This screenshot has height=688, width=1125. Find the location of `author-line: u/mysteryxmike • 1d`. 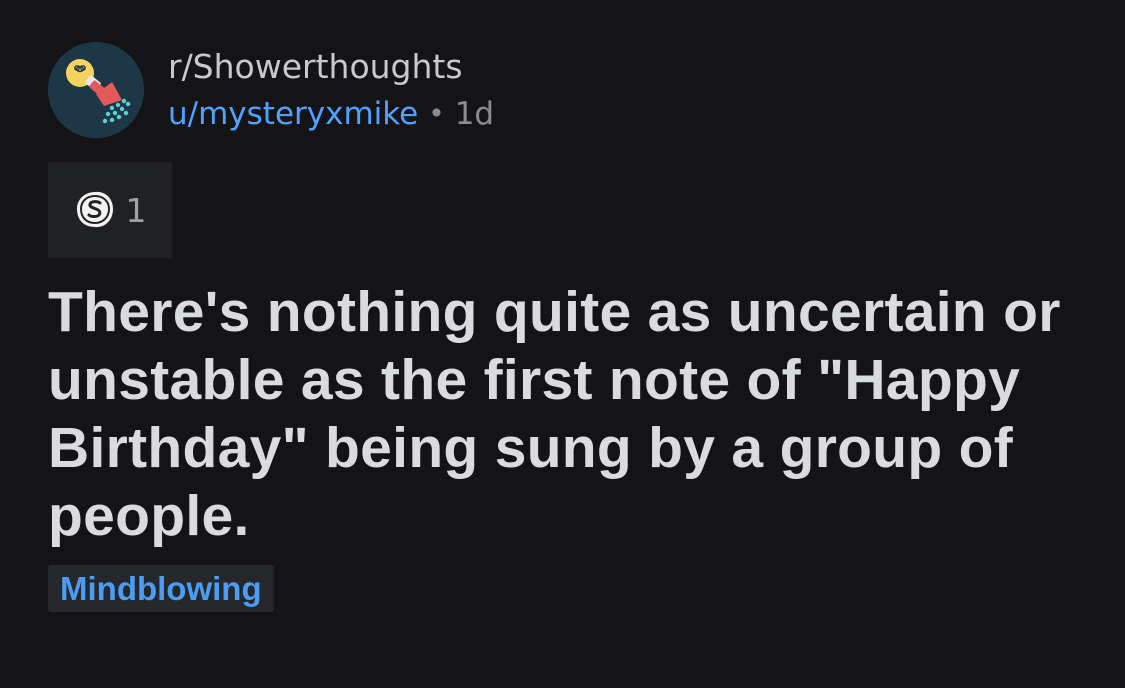

author-line: u/mysteryxmike • 1d is located at coordinates (331, 114).